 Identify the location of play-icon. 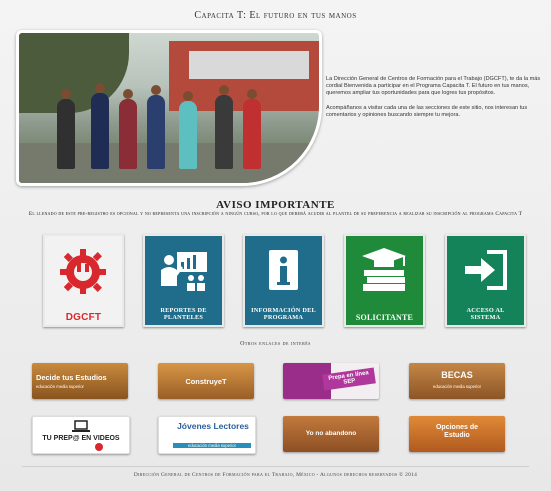
(99, 447).